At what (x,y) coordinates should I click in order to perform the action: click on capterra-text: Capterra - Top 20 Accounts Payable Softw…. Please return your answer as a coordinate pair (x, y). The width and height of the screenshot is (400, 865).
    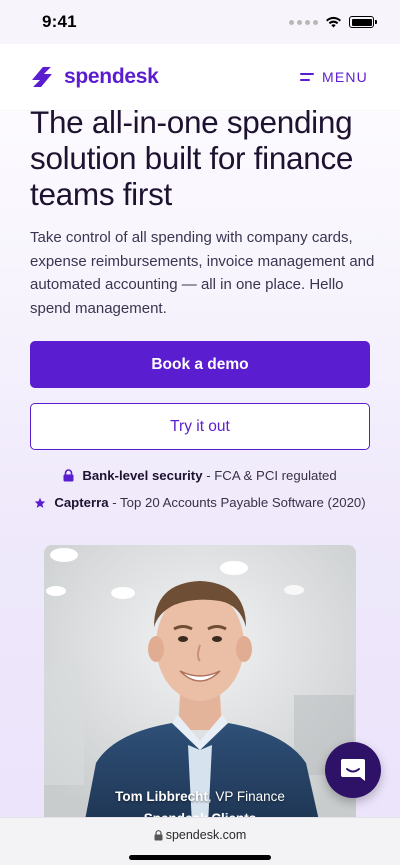
    Looking at the image, I should click on (209, 502).